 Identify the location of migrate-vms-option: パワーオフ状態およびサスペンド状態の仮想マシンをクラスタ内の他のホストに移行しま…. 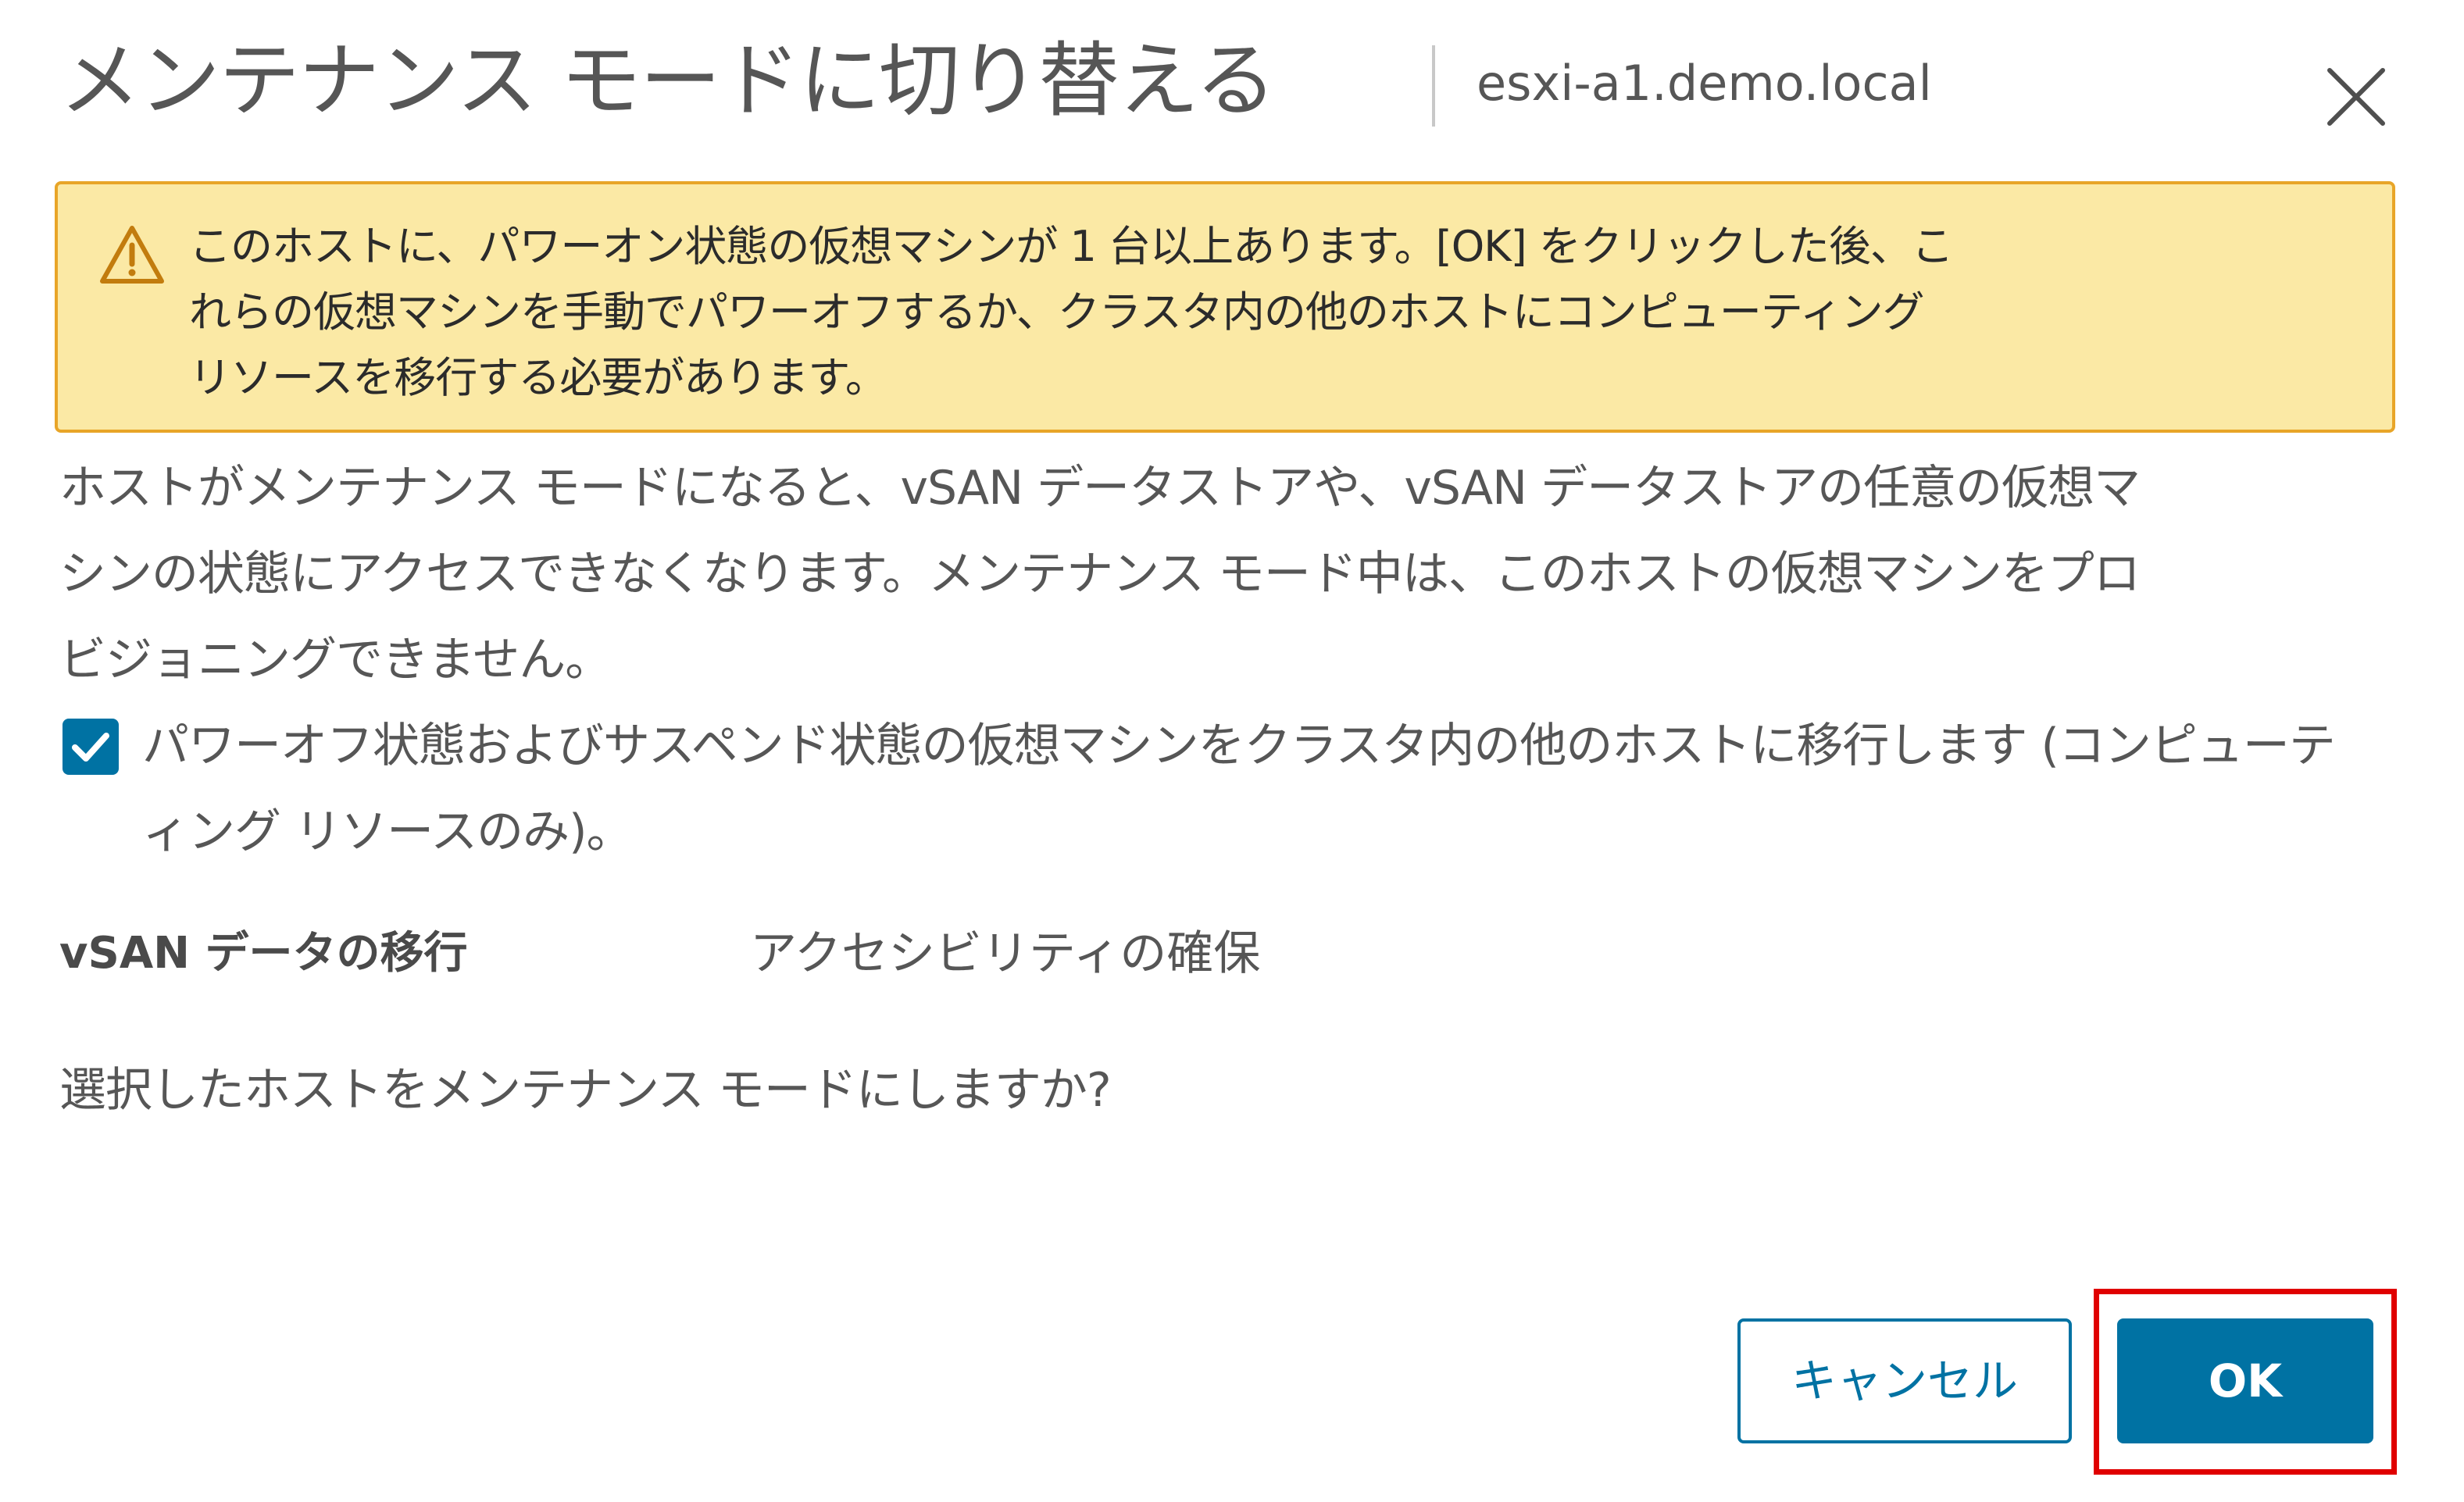
(1231, 789).